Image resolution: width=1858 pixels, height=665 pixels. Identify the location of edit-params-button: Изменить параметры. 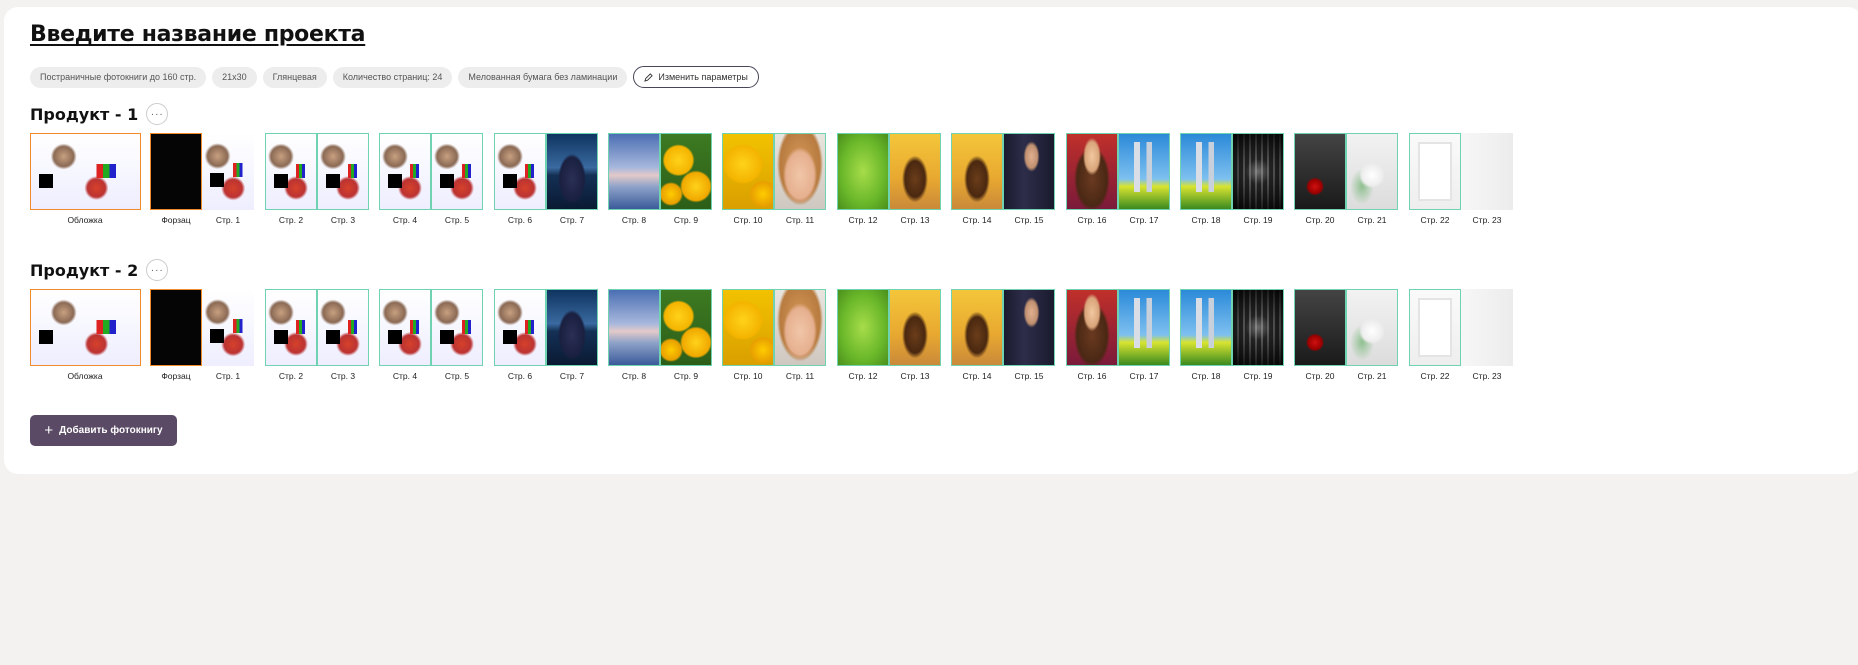
(696, 77).